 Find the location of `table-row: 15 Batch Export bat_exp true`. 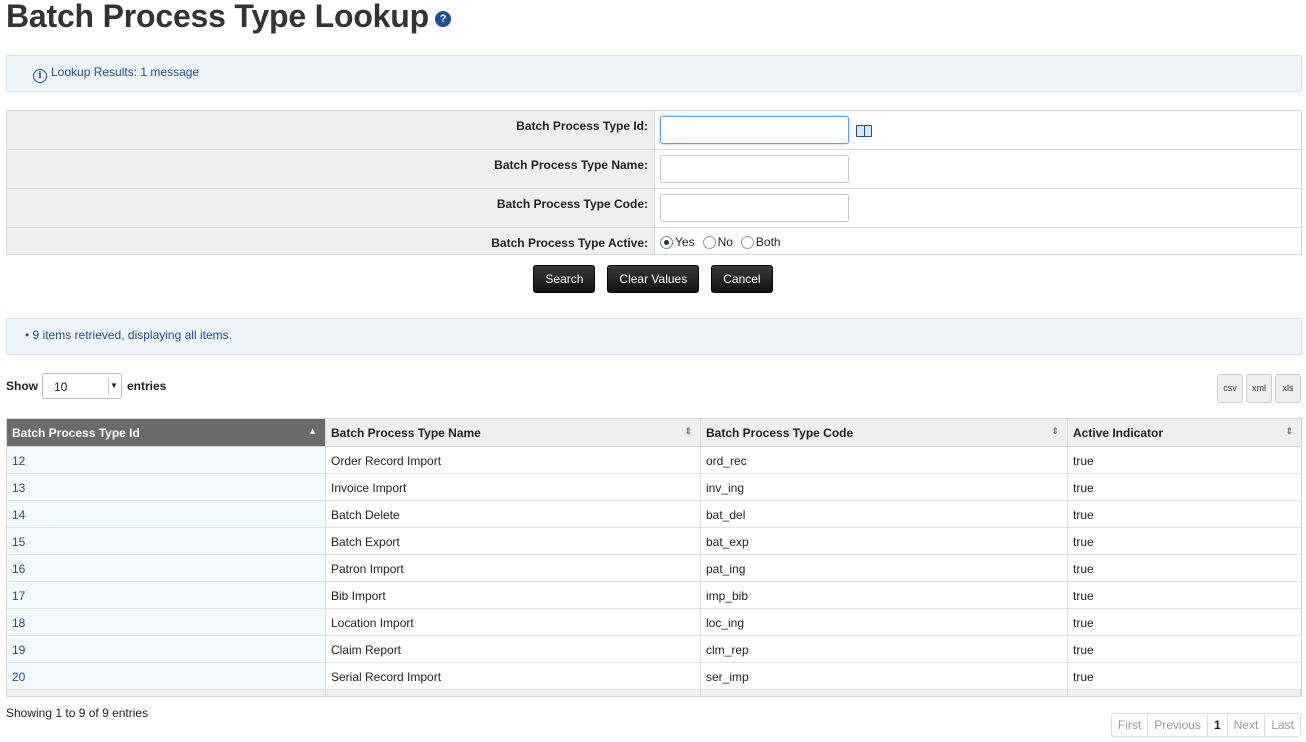

table-row: 15 Batch Export bat_exp true is located at coordinates (654, 541).